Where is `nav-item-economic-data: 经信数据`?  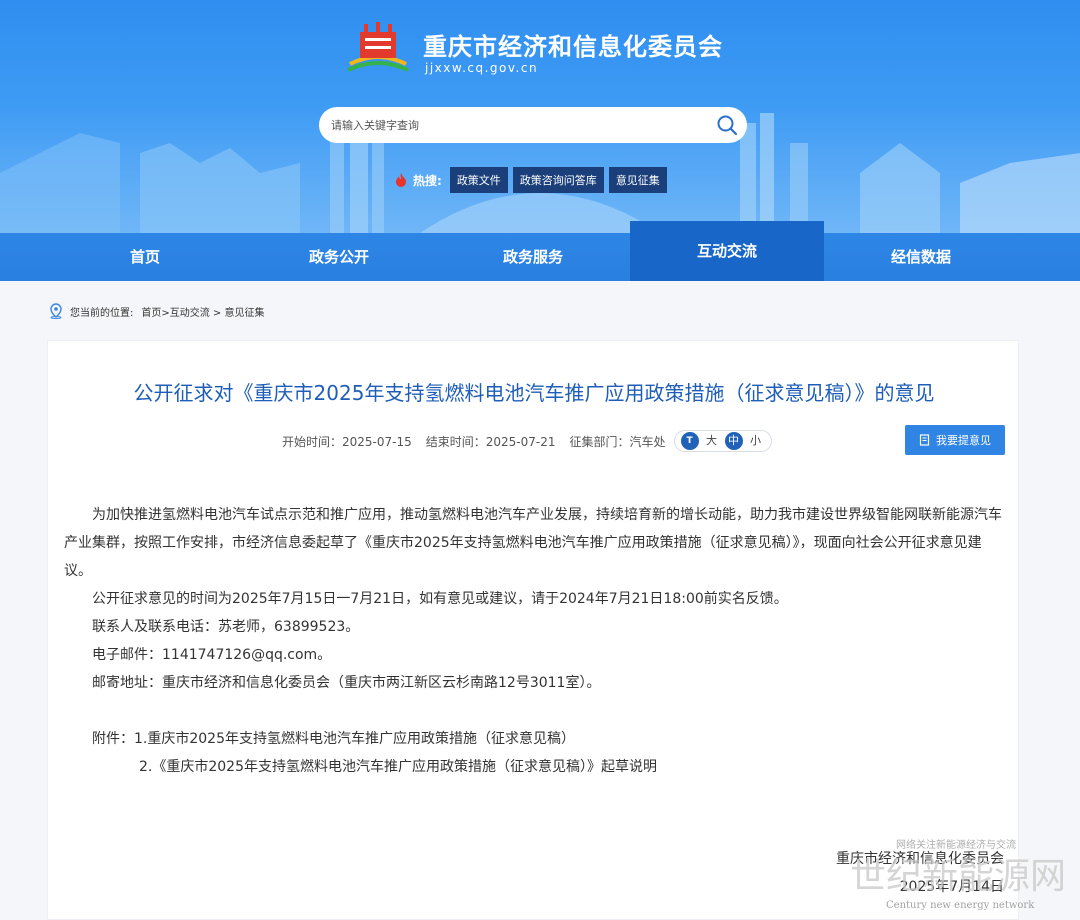
nav-item-economic-data: 经信数据 is located at coordinates (921, 257).